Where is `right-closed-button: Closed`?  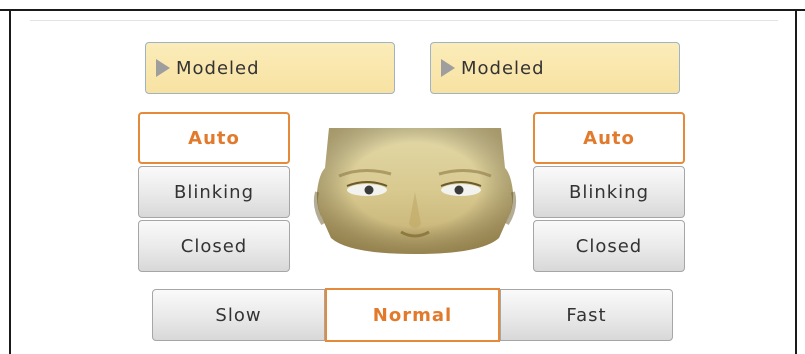 right-closed-button: Closed is located at coordinates (609, 246).